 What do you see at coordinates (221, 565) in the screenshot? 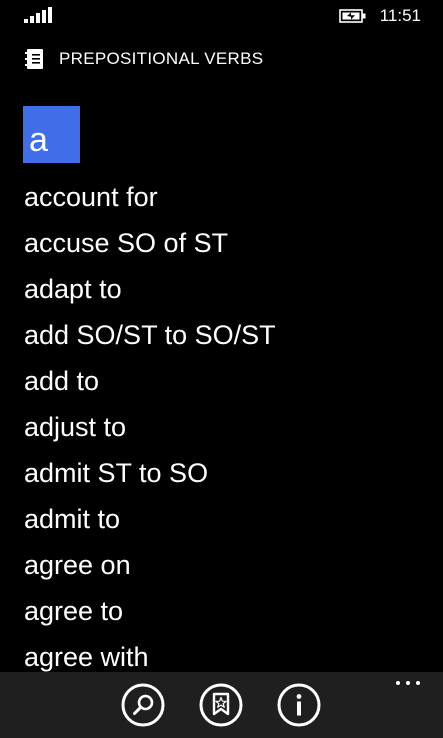
I see `list-item: agree on` at bounding box center [221, 565].